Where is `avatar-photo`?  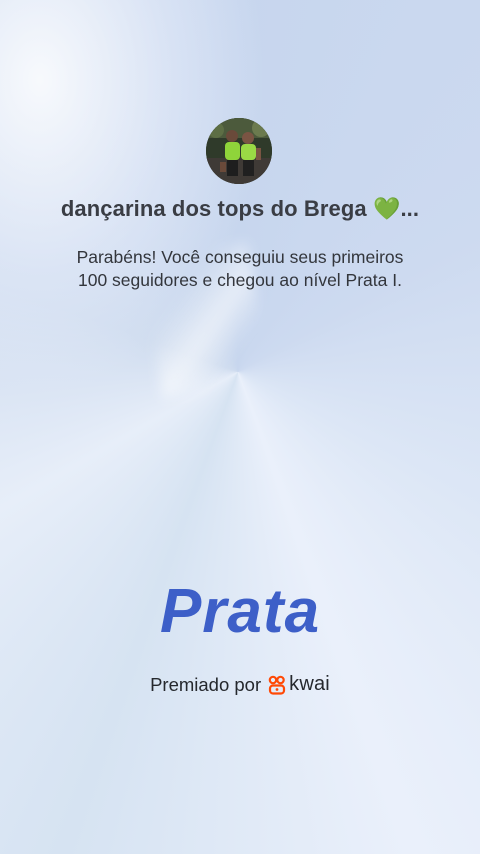
avatar-photo is located at coordinates (239, 151).